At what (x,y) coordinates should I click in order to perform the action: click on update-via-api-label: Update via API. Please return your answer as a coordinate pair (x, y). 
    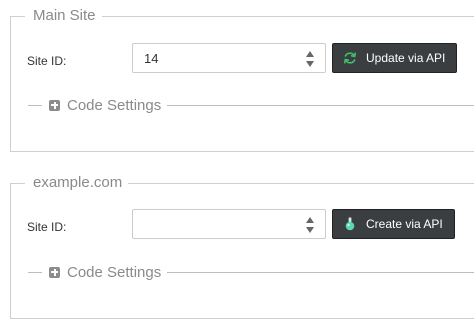
    Looking at the image, I should click on (406, 58).